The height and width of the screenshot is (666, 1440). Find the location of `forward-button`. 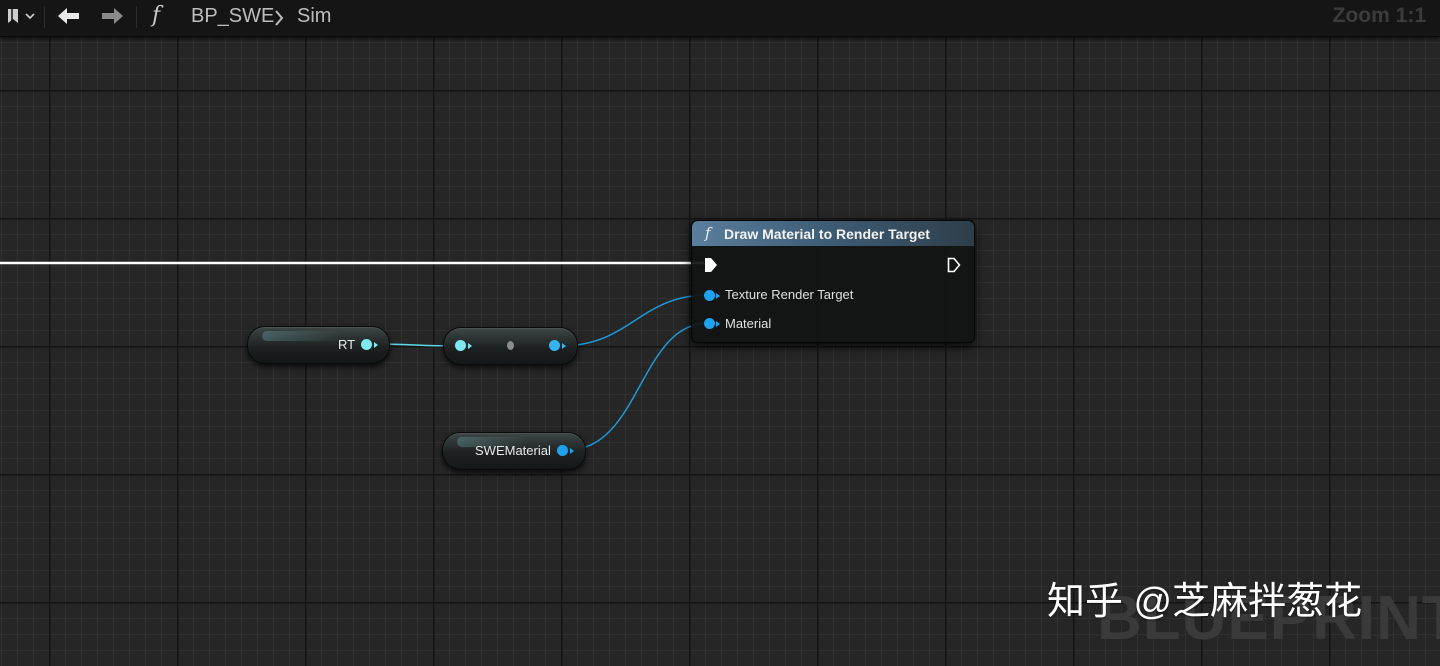

forward-button is located at coordinates (112, 16).